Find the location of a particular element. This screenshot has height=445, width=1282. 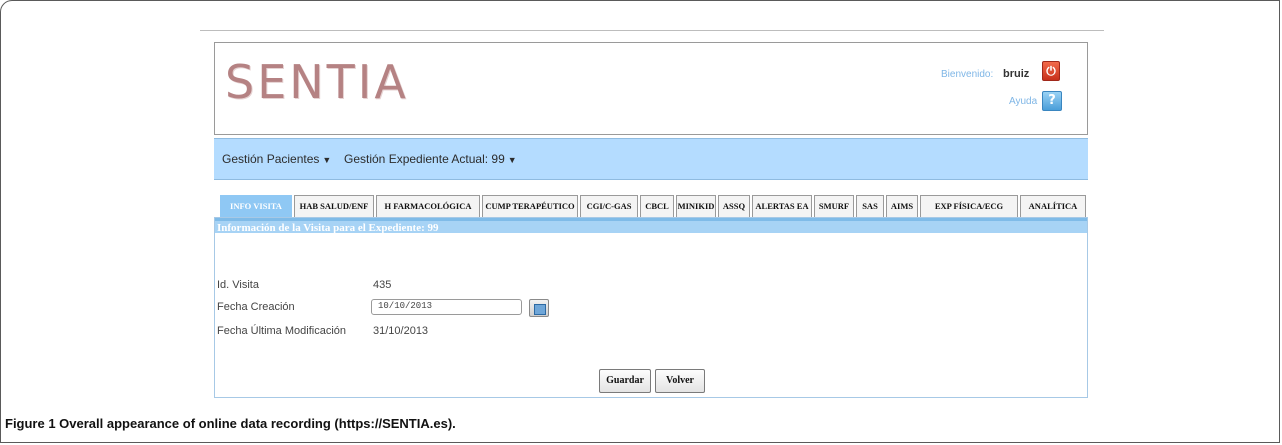

calendar-icon is located at coordinates (539, 308).